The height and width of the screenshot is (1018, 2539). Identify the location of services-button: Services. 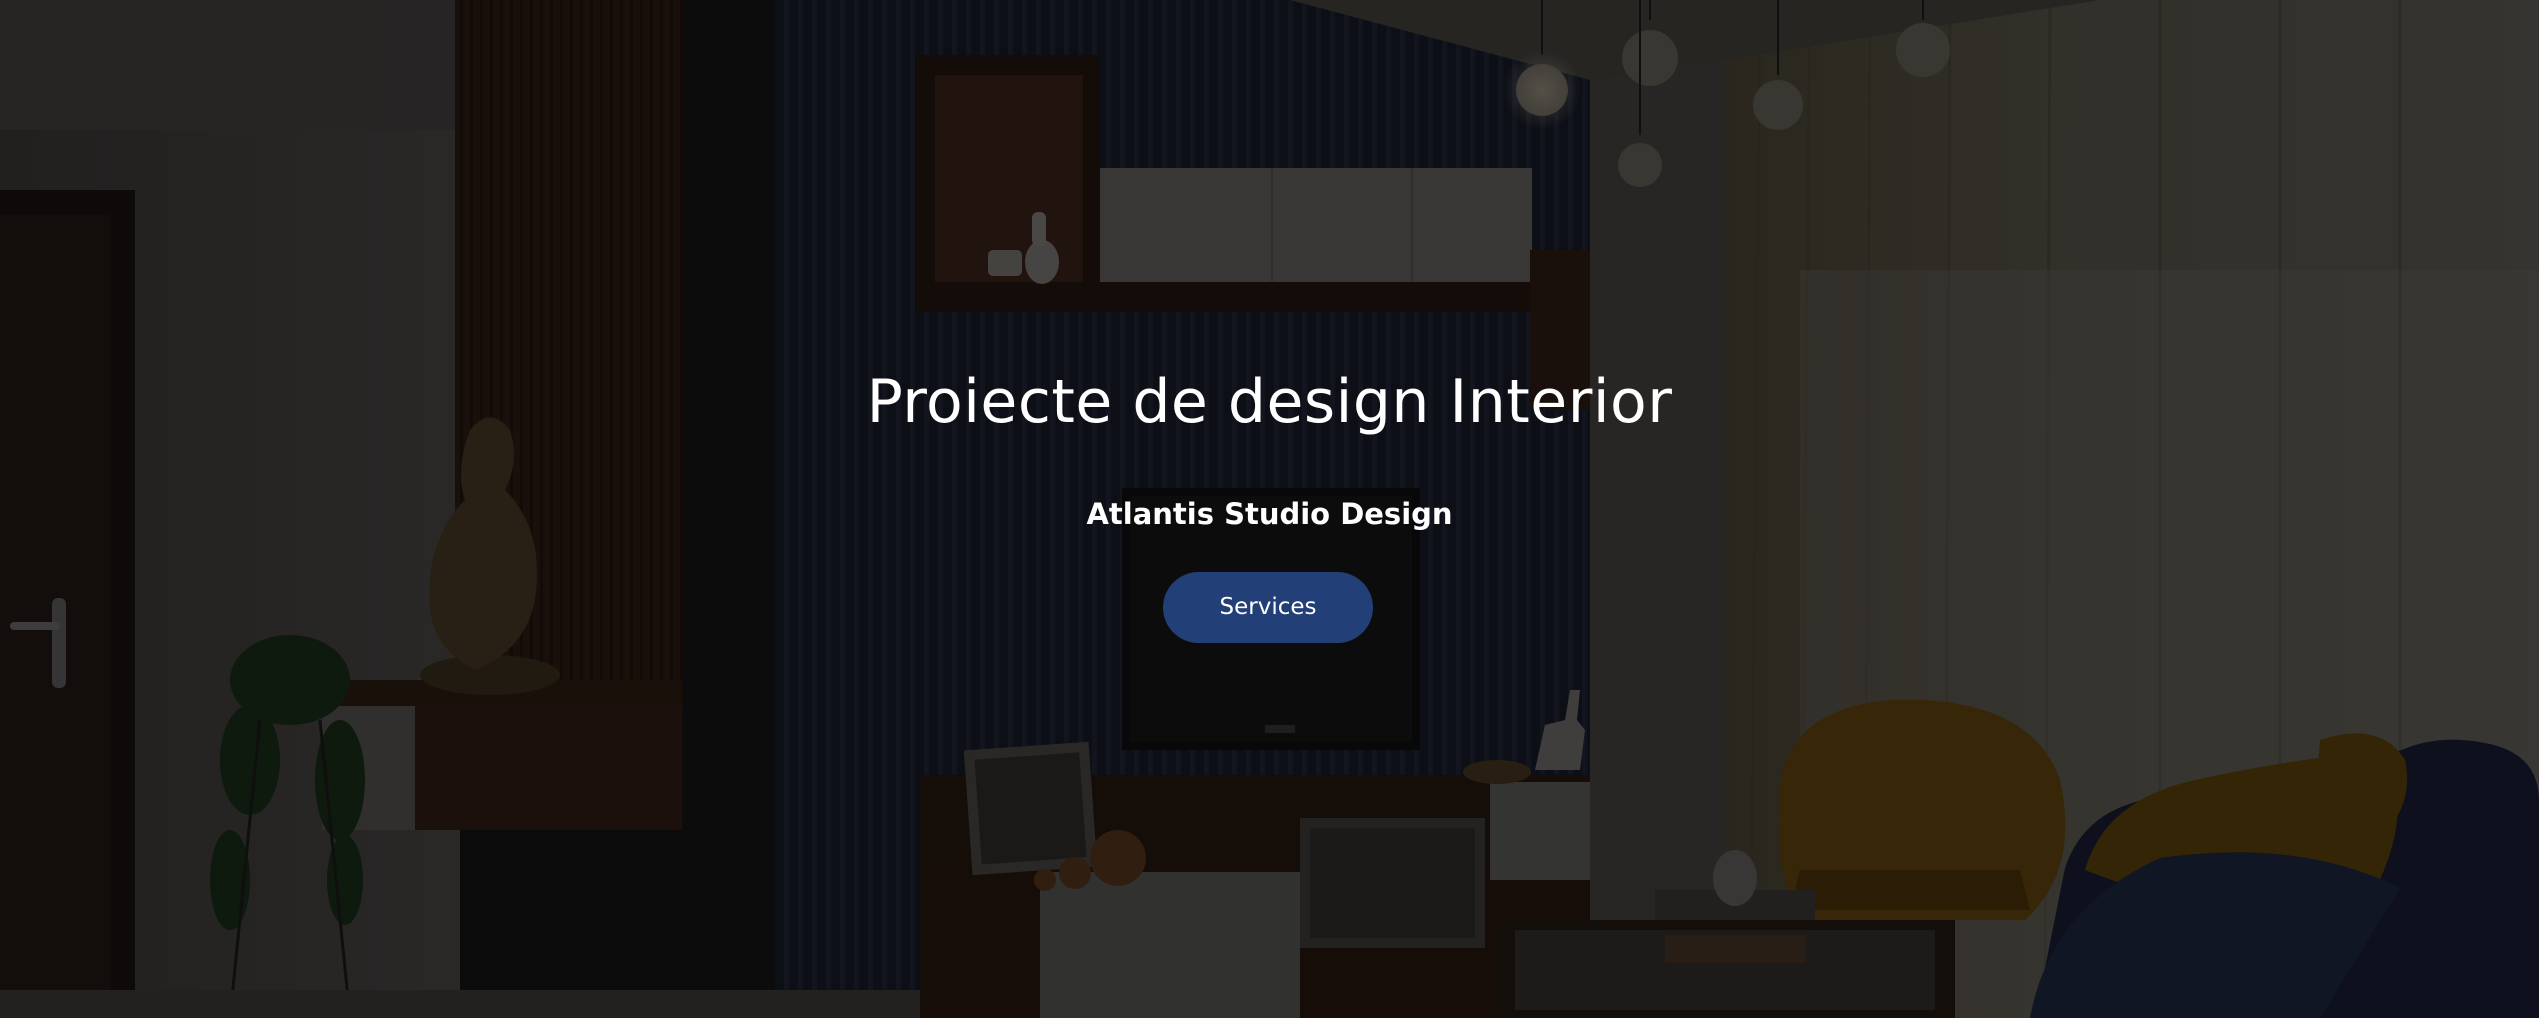
(1268, 607).